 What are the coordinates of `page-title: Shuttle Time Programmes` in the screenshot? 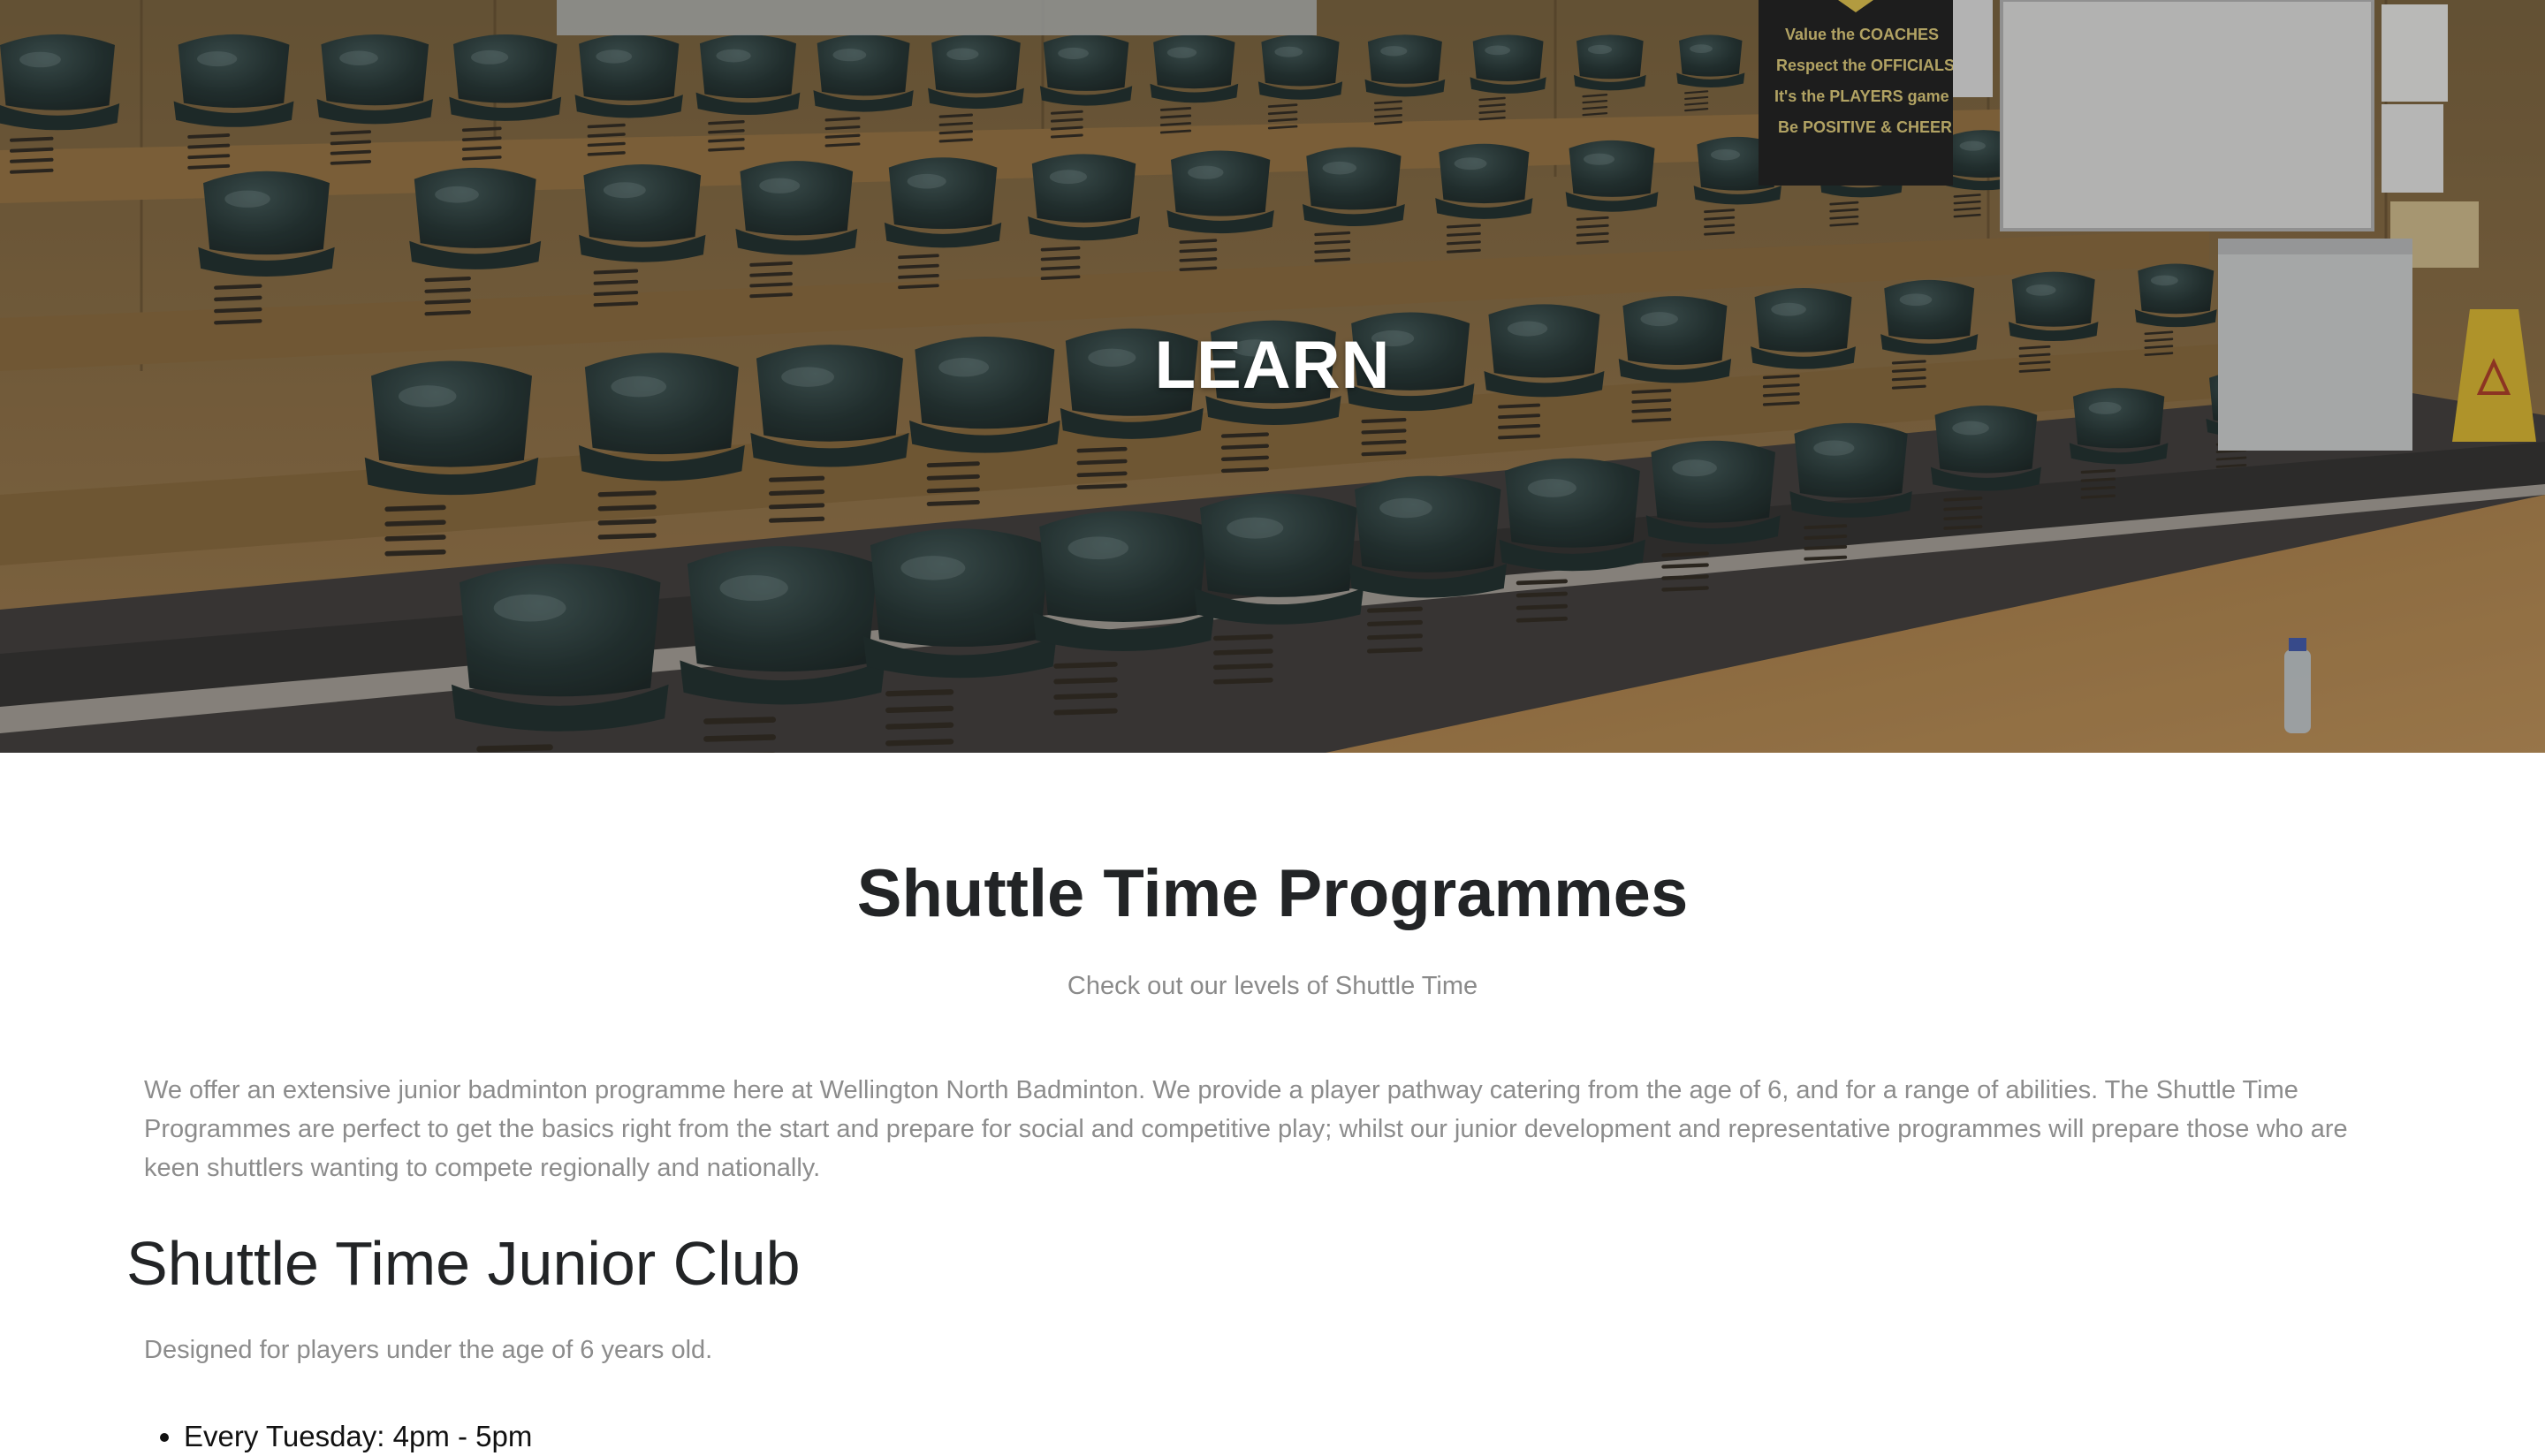 It's located at (1272, 893).